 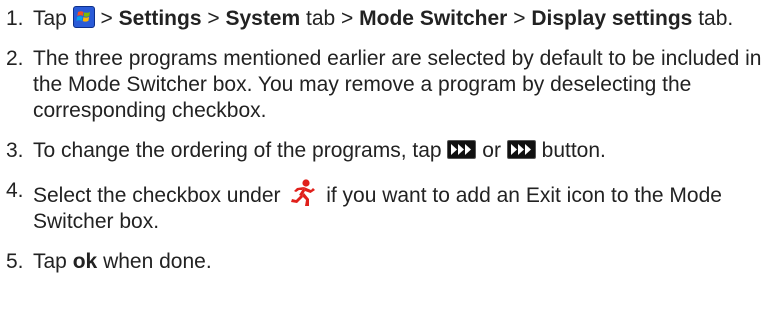 I want to click on step-5: 5. Tap ok when done., so click(x=385, y=262).